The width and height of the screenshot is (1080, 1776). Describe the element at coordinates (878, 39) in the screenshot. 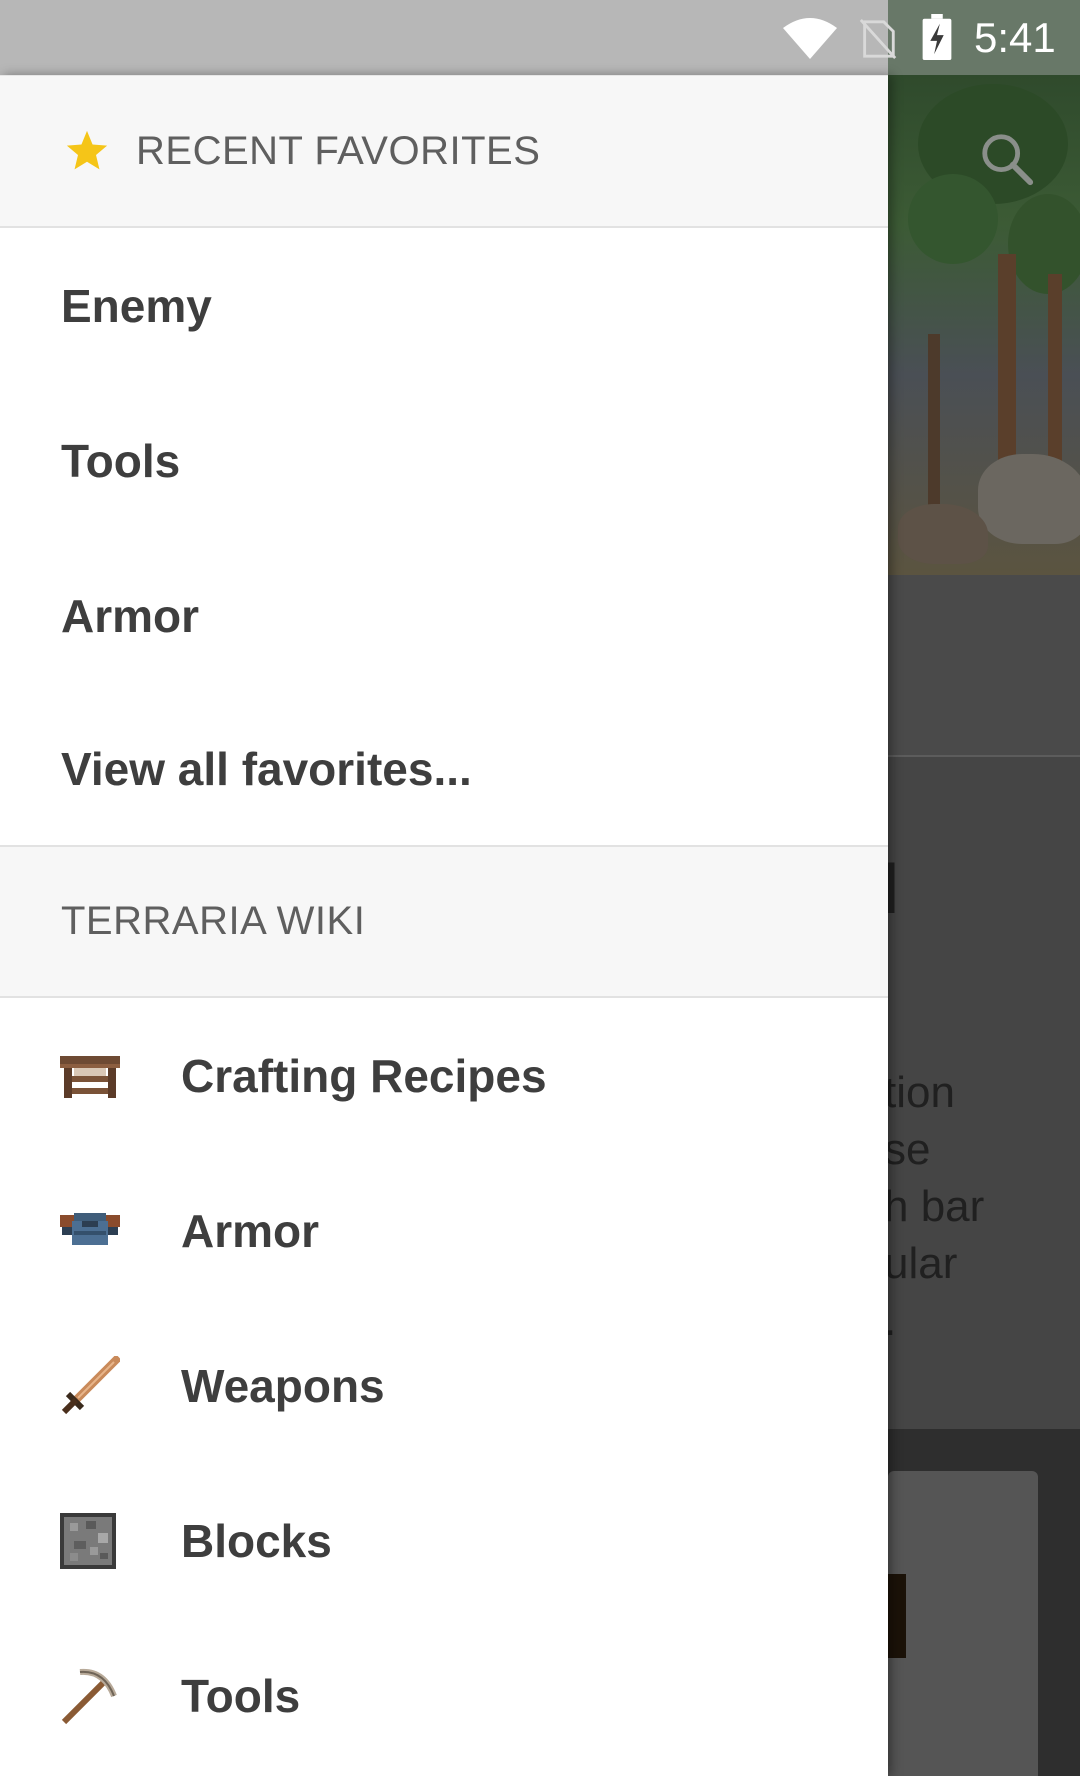

I see `no-sim-icon` at that location.